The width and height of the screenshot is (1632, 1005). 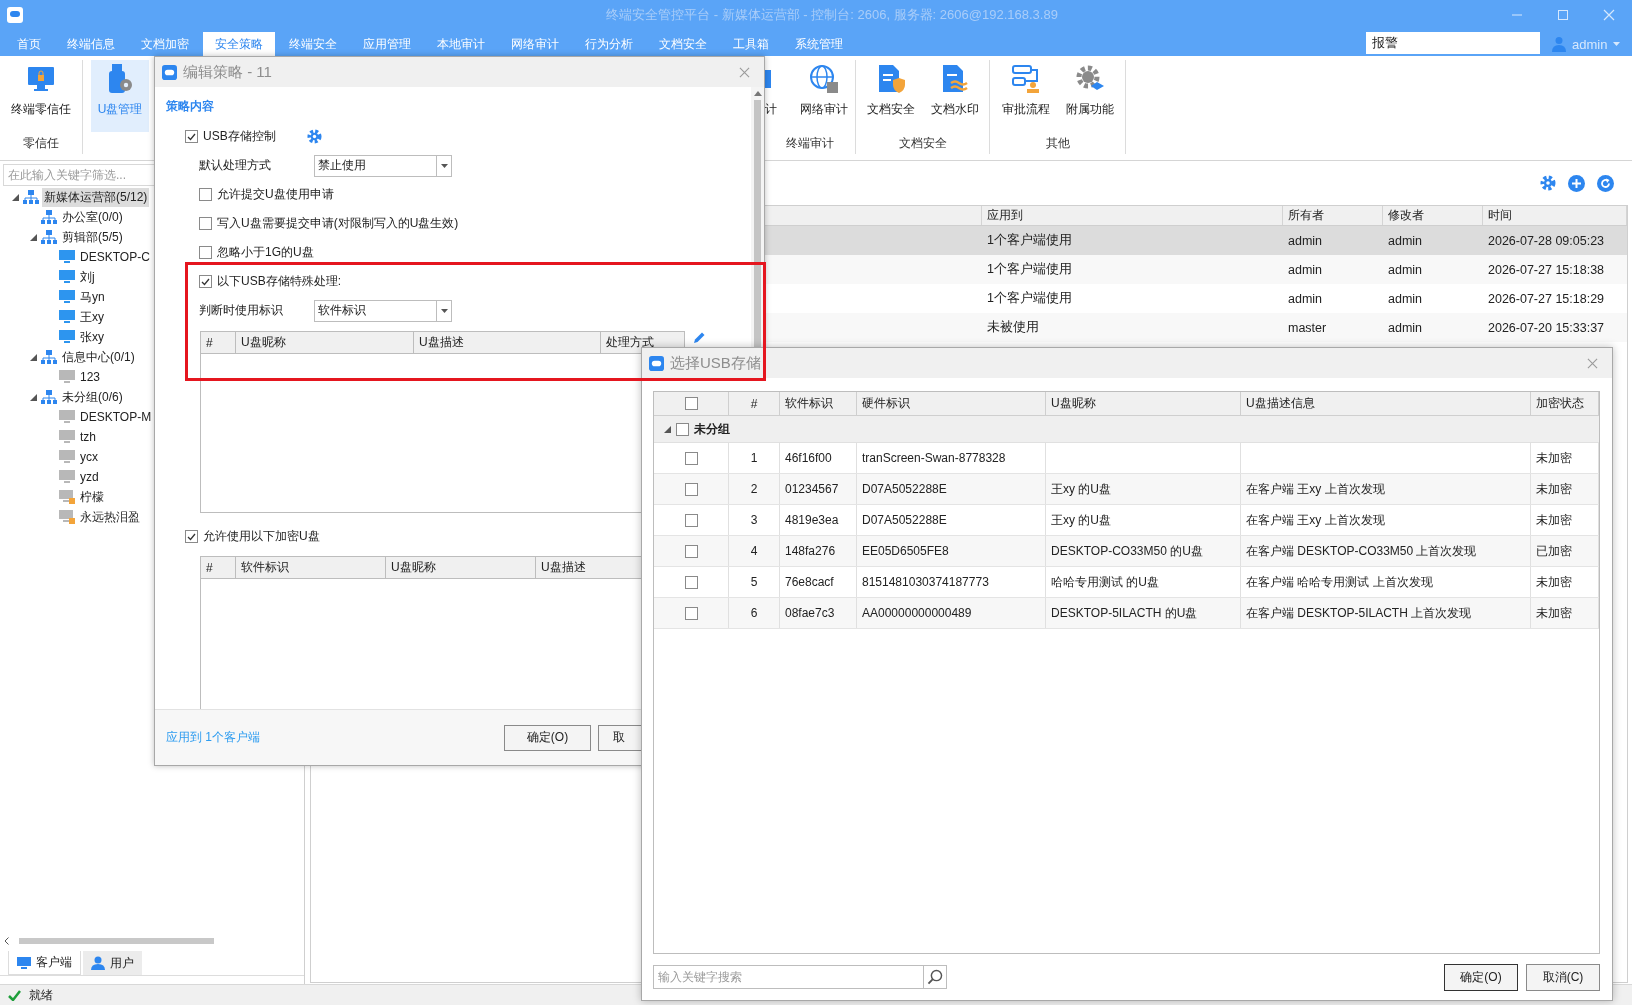 What do you see at coordinates (1605, 183) in the screenshot?
I see `refresh-icon` at bounding box center [1605, 183].